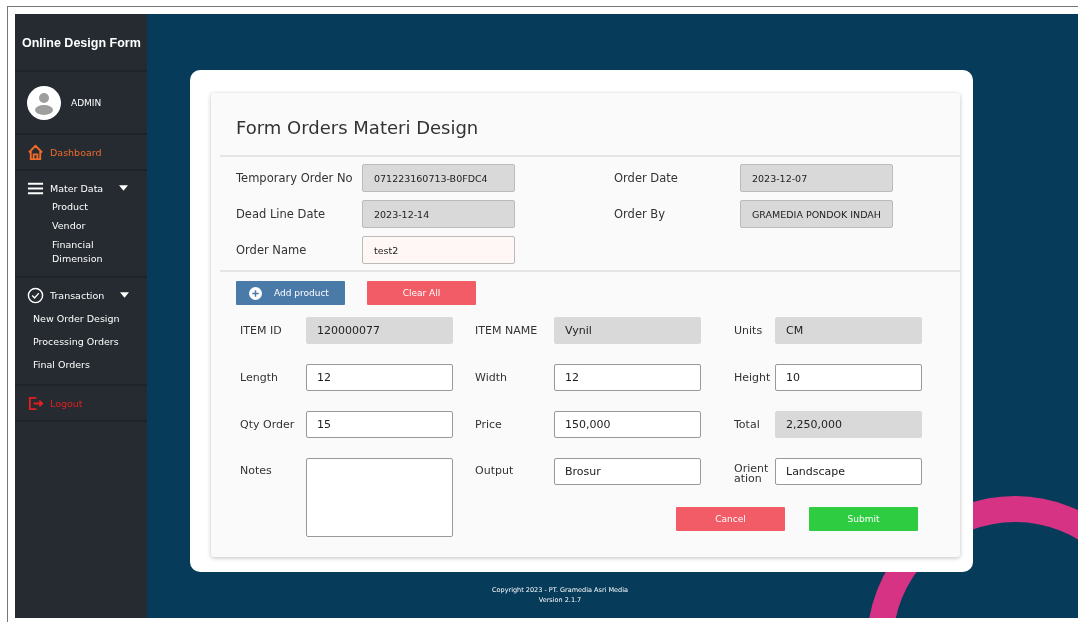 This screenshot has width=1078, height=622. I want to click on plus-circle-icon, so click(255, 293).